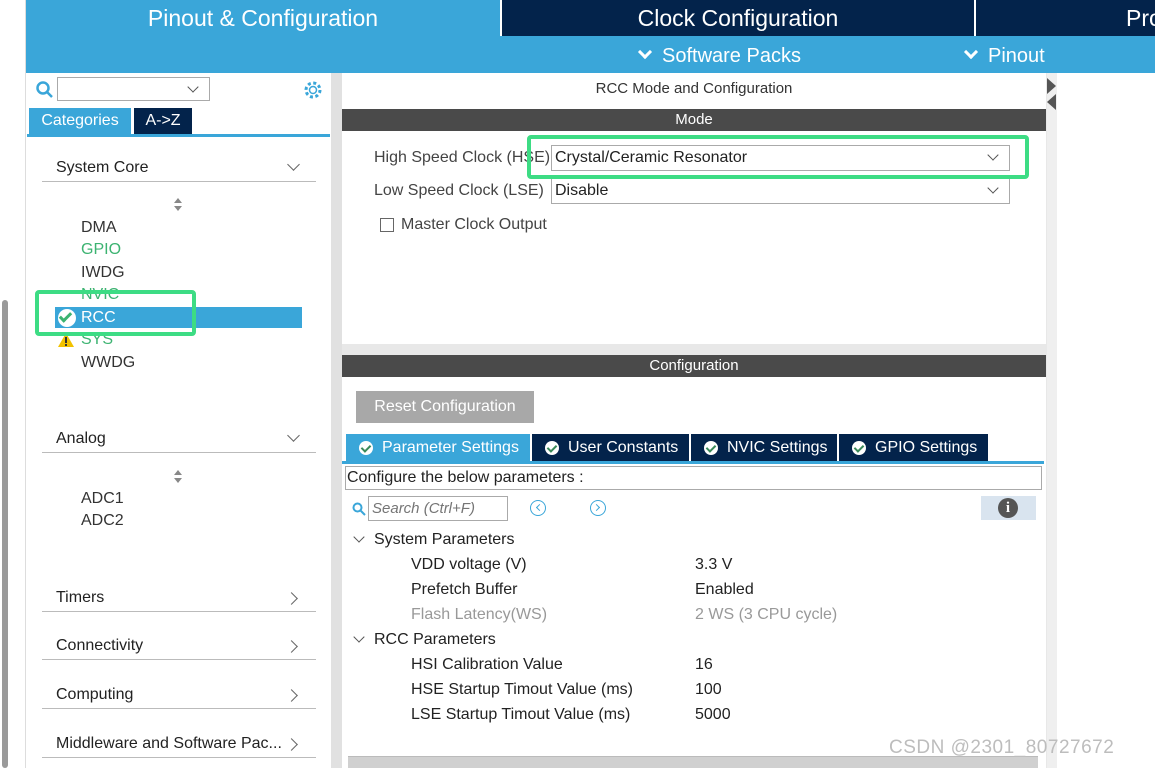 The height and width of the screenshot is (768, 1155). What do you see at coordinates (133, 89) in the screenshot?
I see `category-search-combo` at bounding box center [133, 89].